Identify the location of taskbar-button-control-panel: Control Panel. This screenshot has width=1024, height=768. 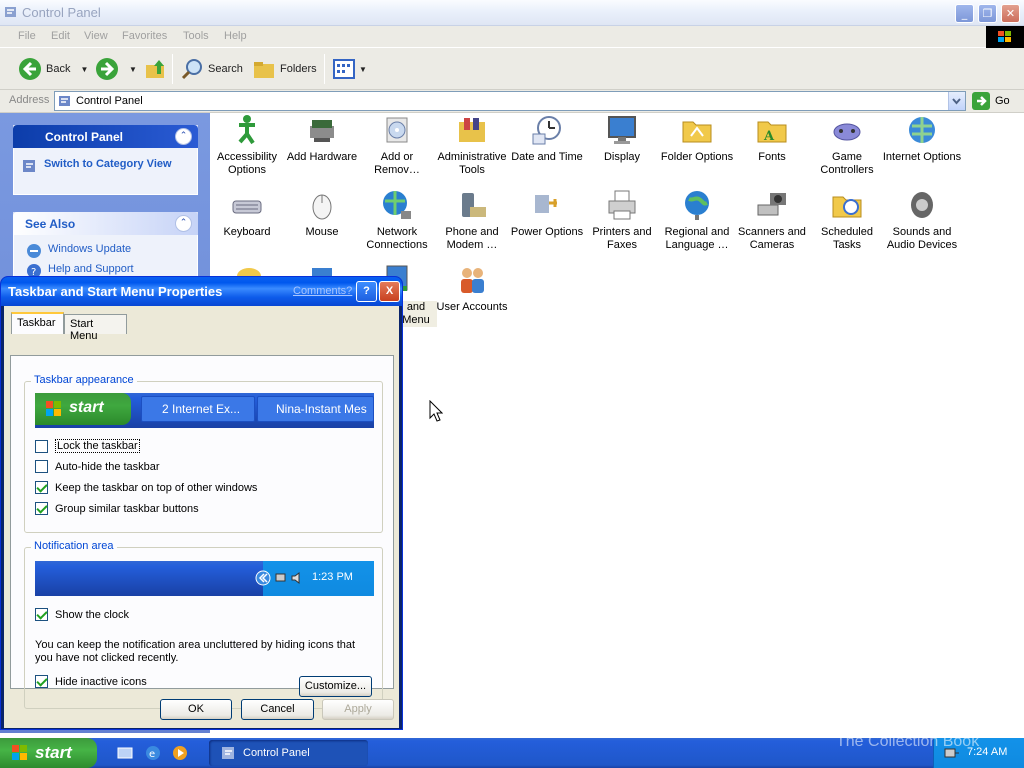
(288, 753).